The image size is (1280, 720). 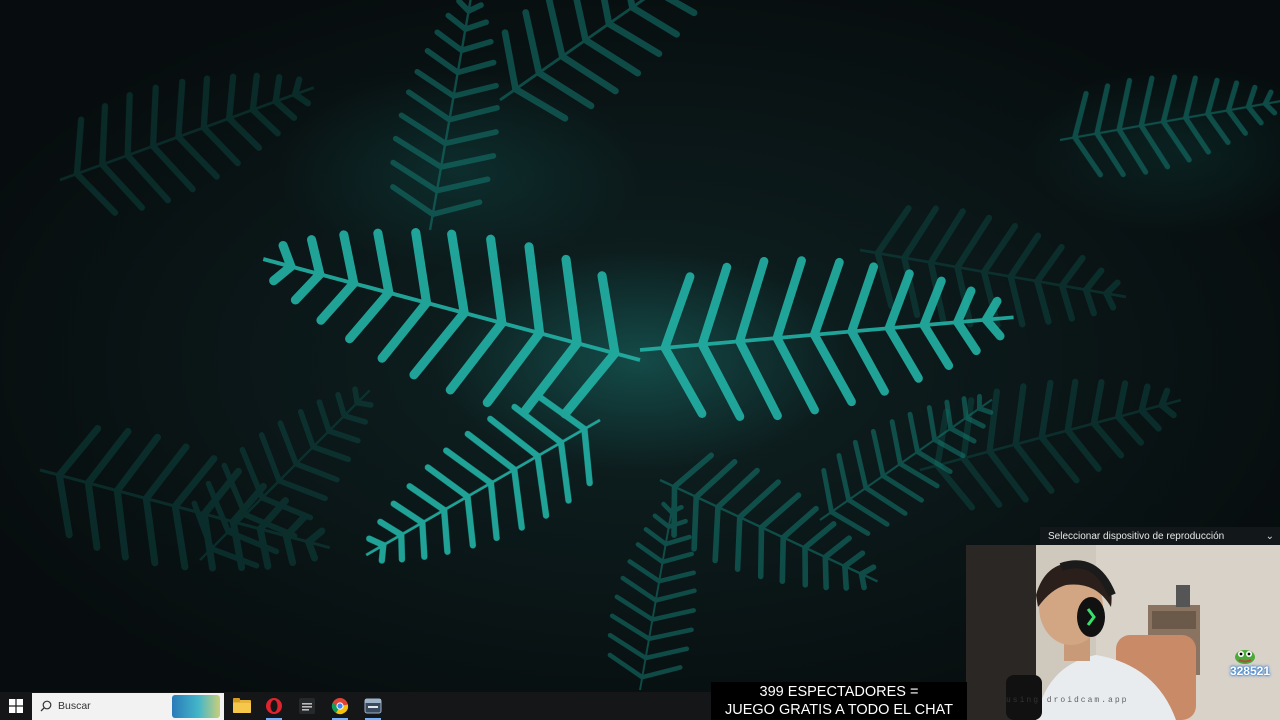 I want to click on pepe-emote-icon, so click(x=1245, y=657).